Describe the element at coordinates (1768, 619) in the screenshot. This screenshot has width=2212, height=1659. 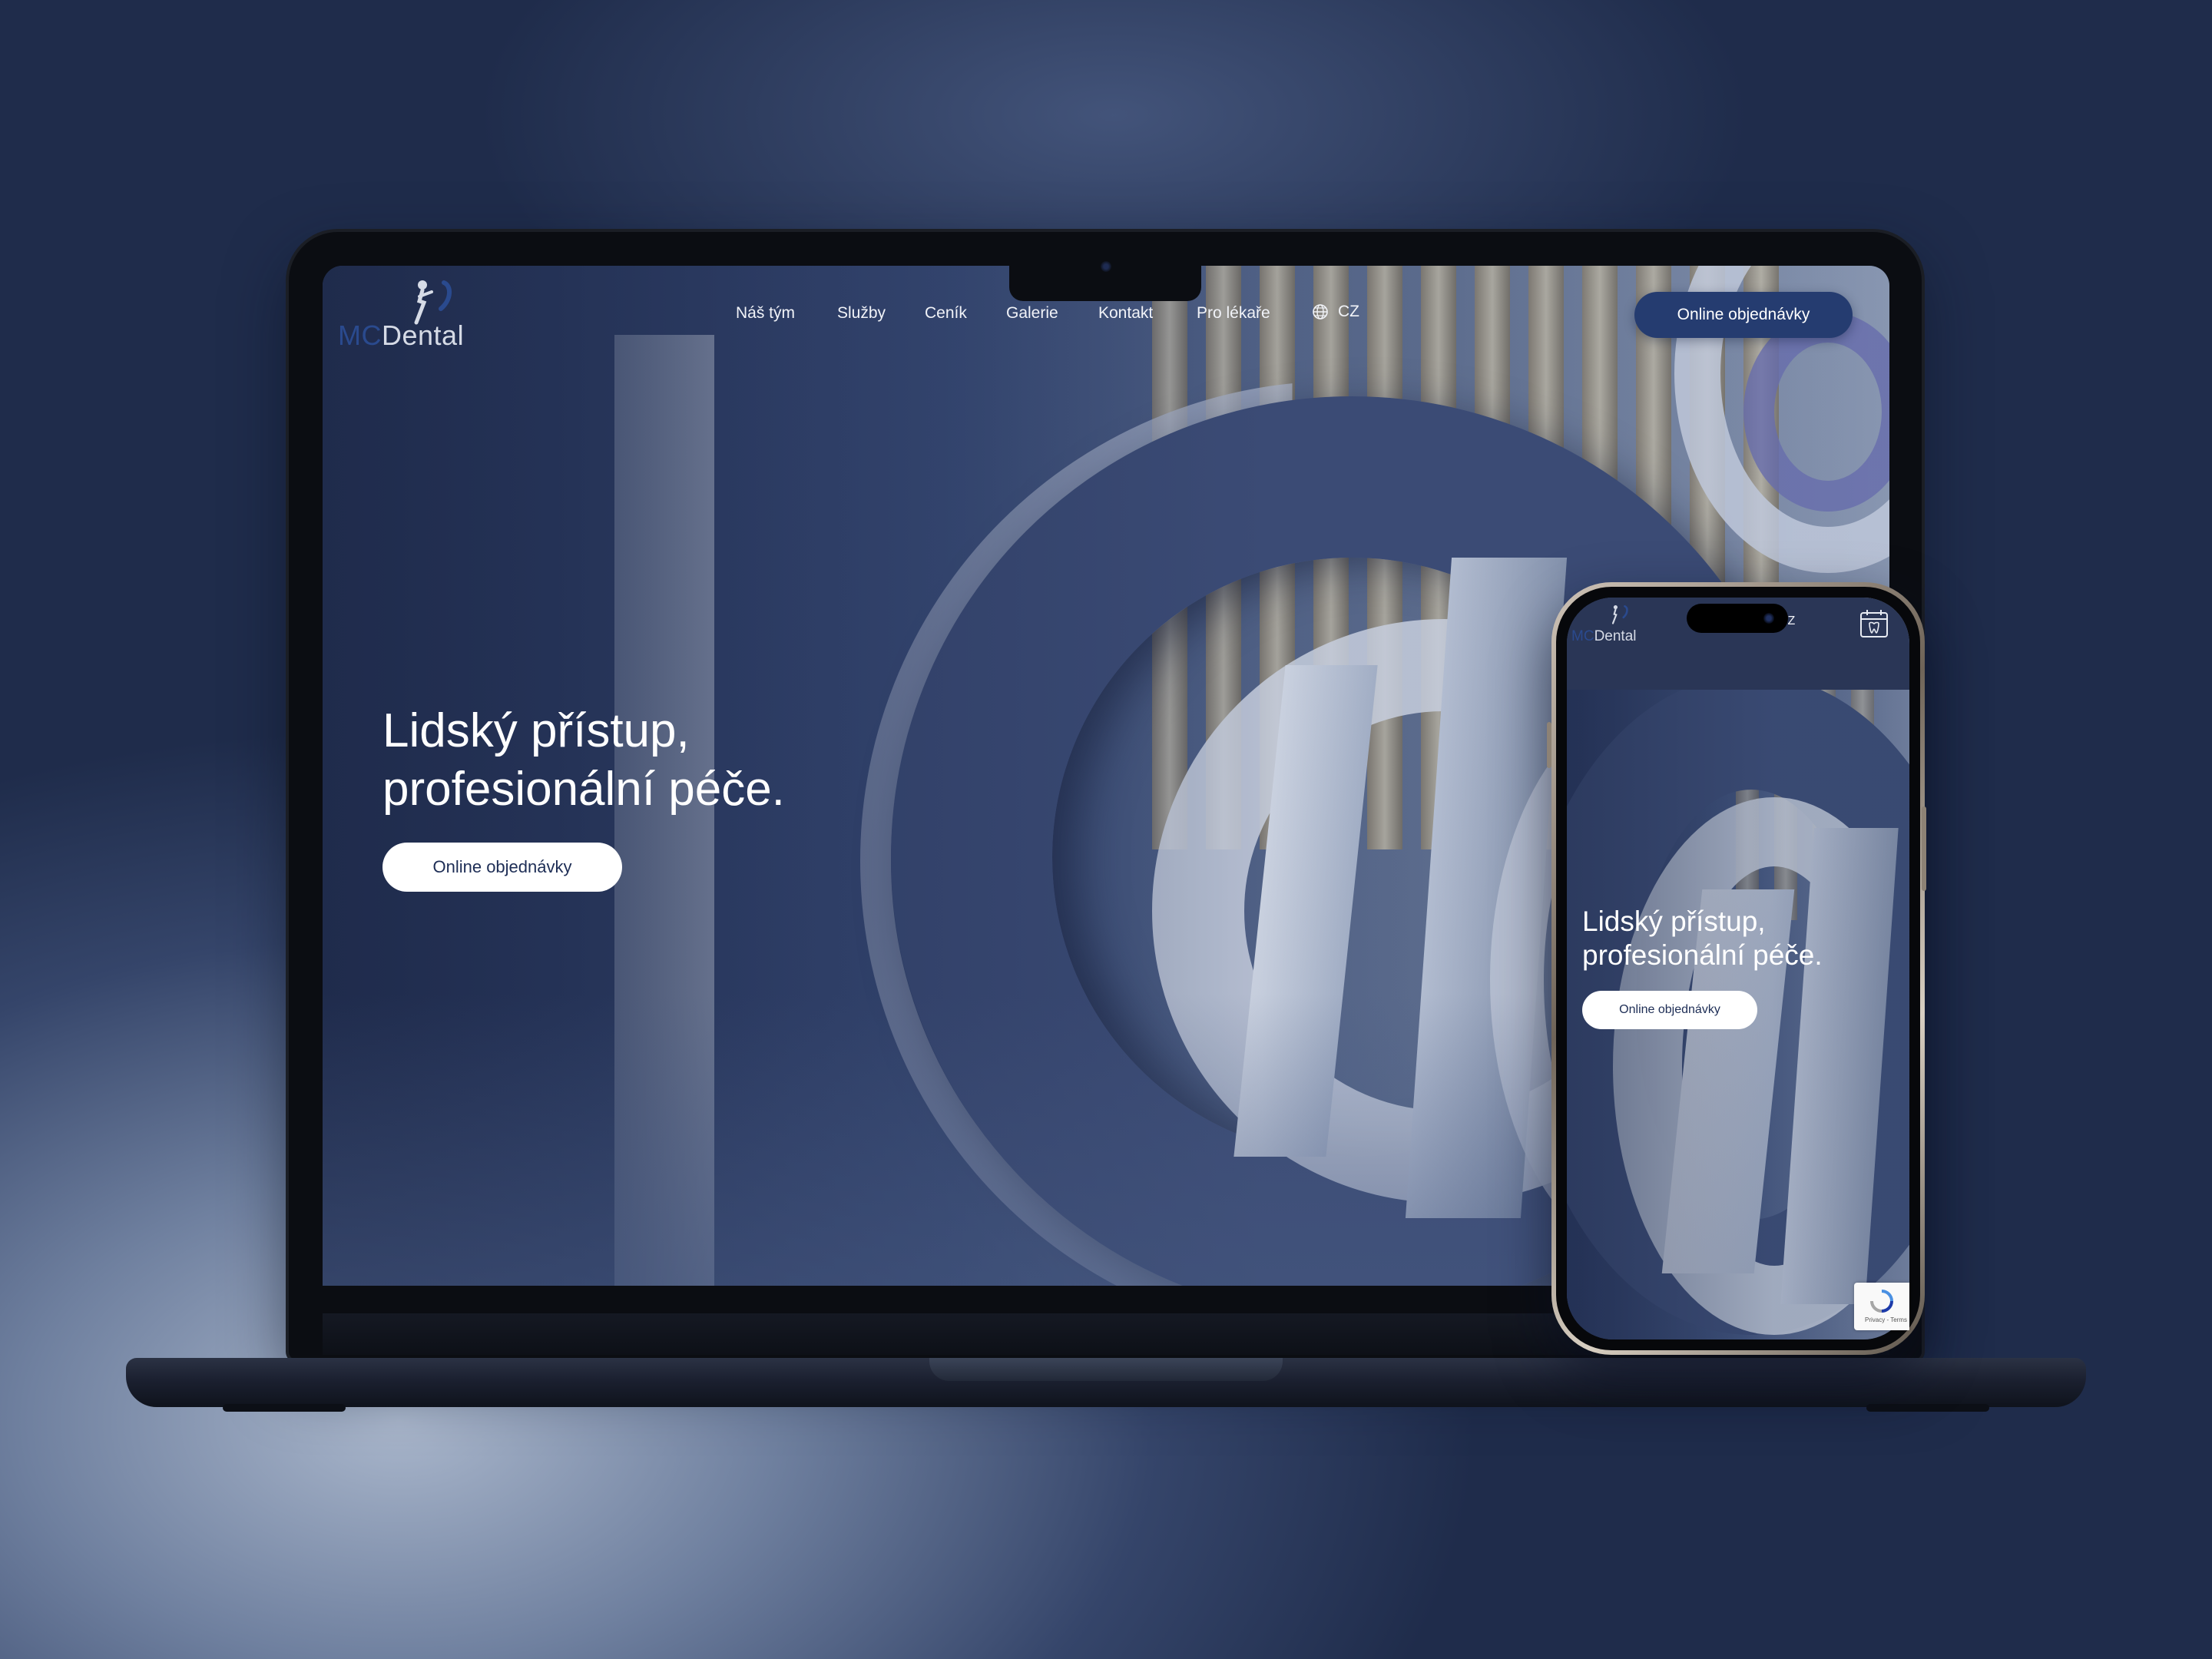
I see `front-camera-icon` at that location.